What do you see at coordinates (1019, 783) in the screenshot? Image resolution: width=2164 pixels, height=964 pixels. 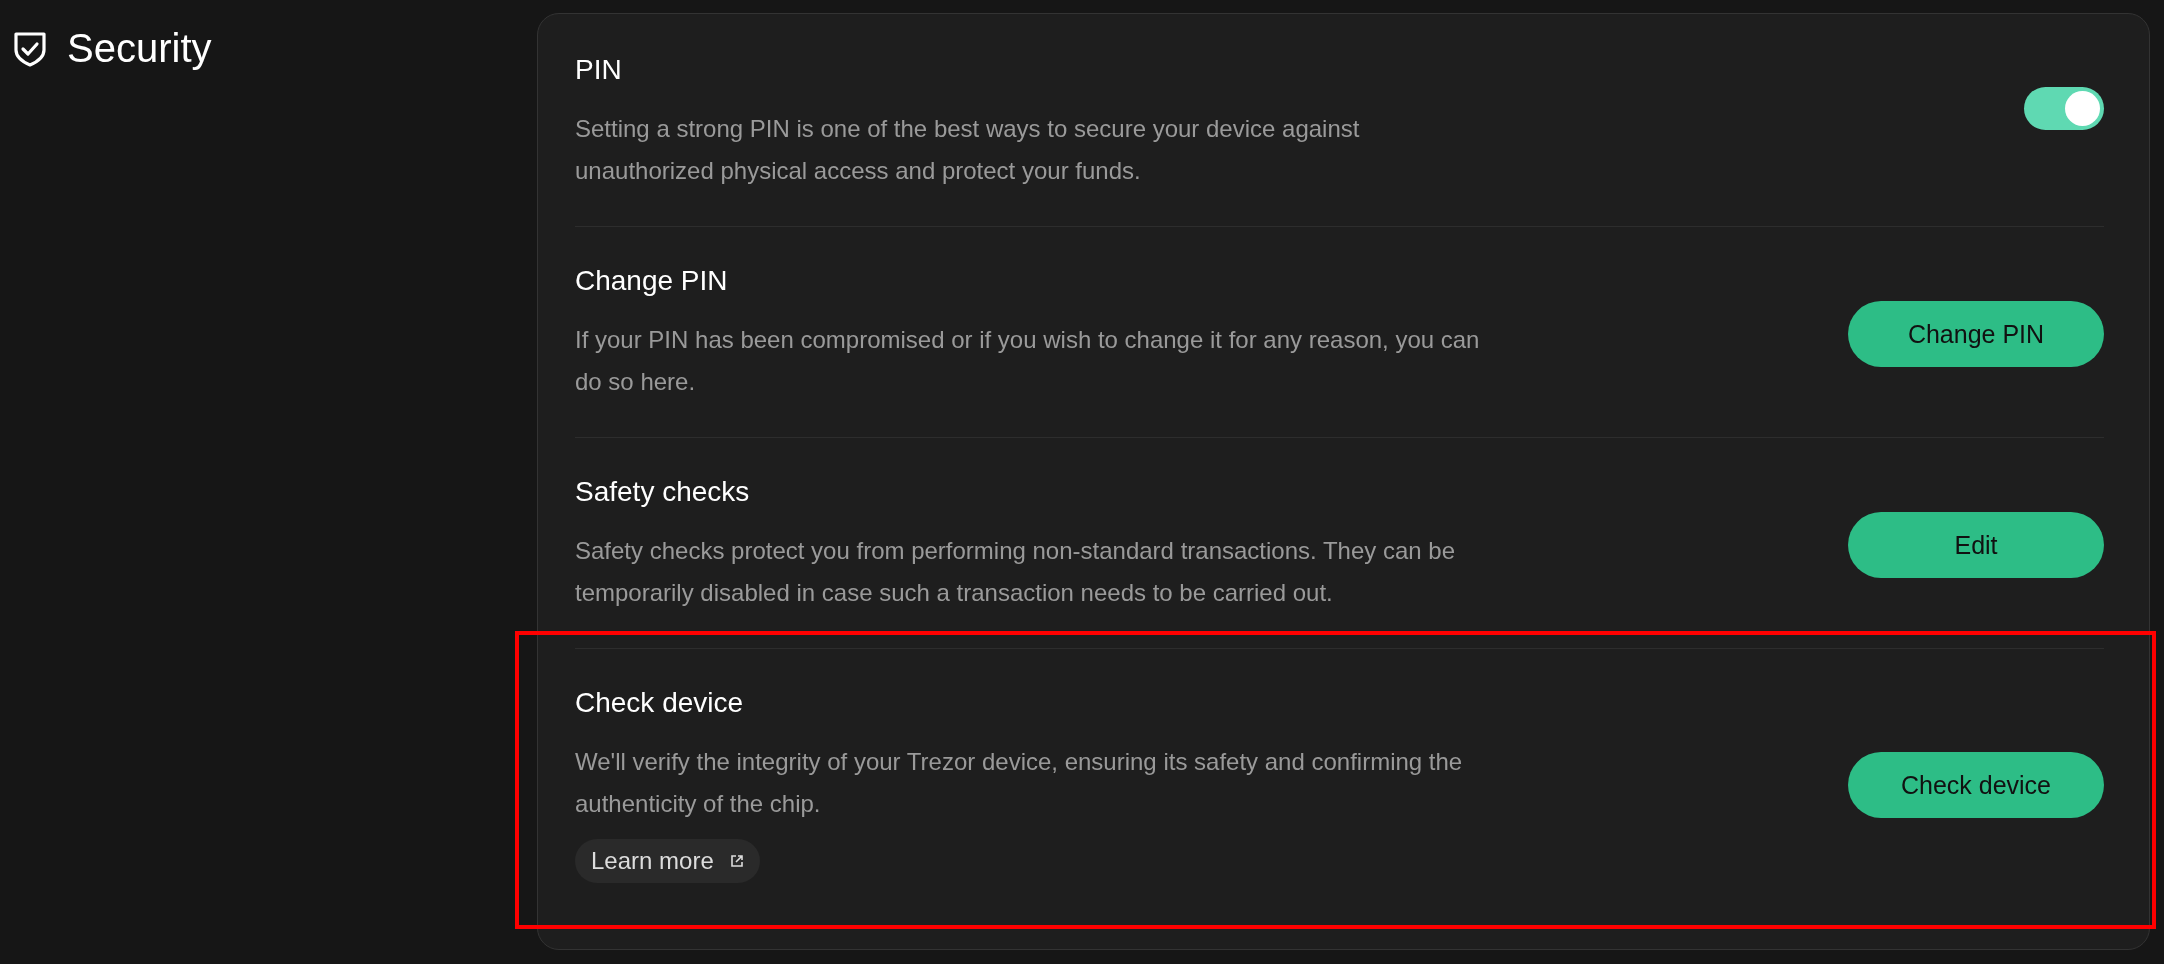 I see `section-description: We'll verify the integrity of your Trezor device, ensuring its safety and confirming the authenticity of the chip.` at bounding box center [1019, 783].